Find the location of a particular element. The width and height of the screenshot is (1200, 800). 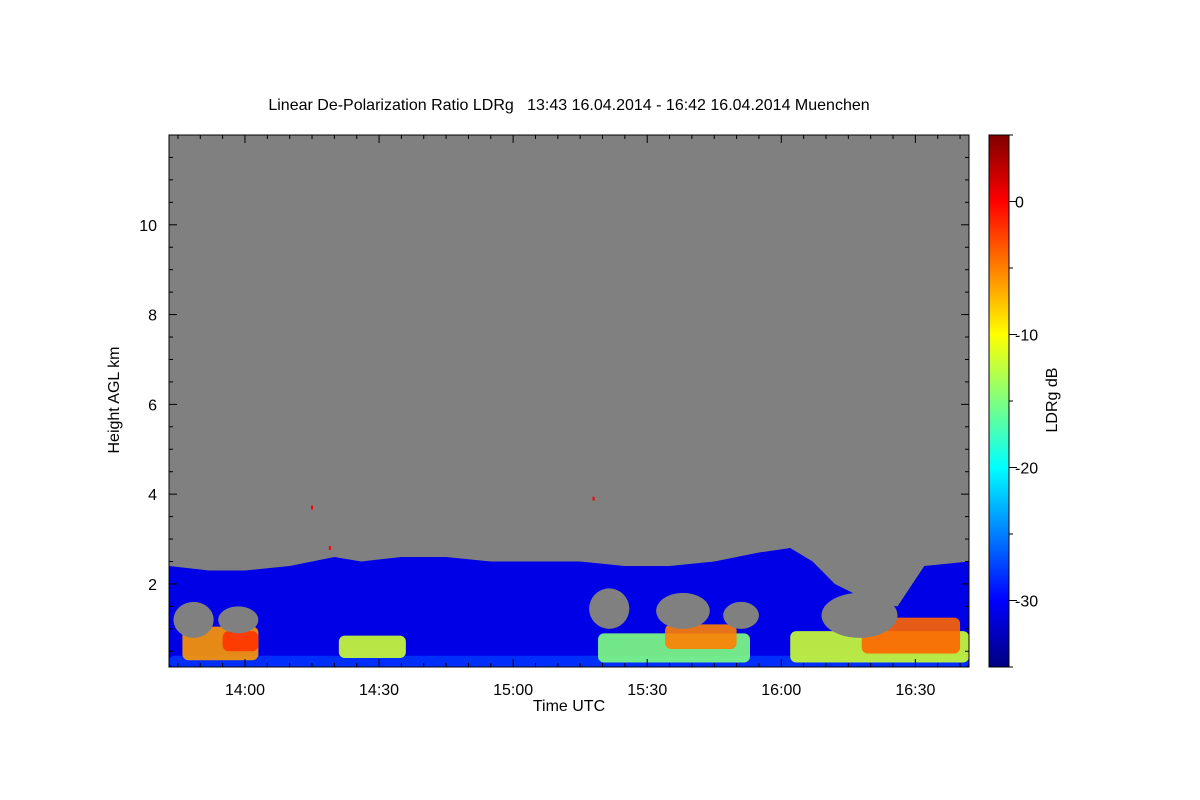

colorbar-tick-label: 0 is located at coordinates (1019, 203).